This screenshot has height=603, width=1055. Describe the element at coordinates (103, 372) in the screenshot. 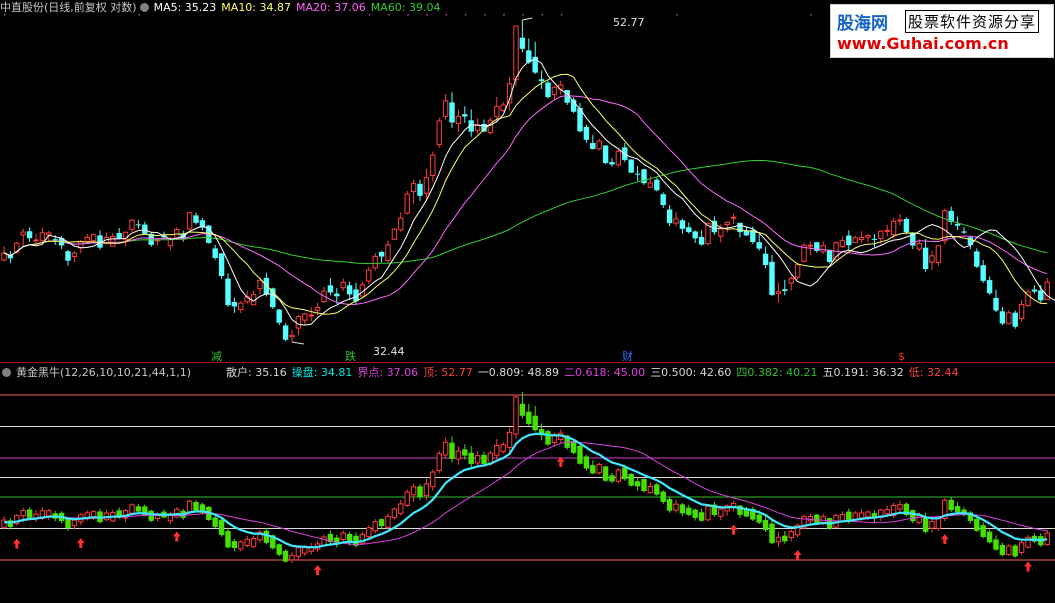

I see `indicator-name: 黄金黑牛(12,26,10,10,21,44,1,1)` at that location.